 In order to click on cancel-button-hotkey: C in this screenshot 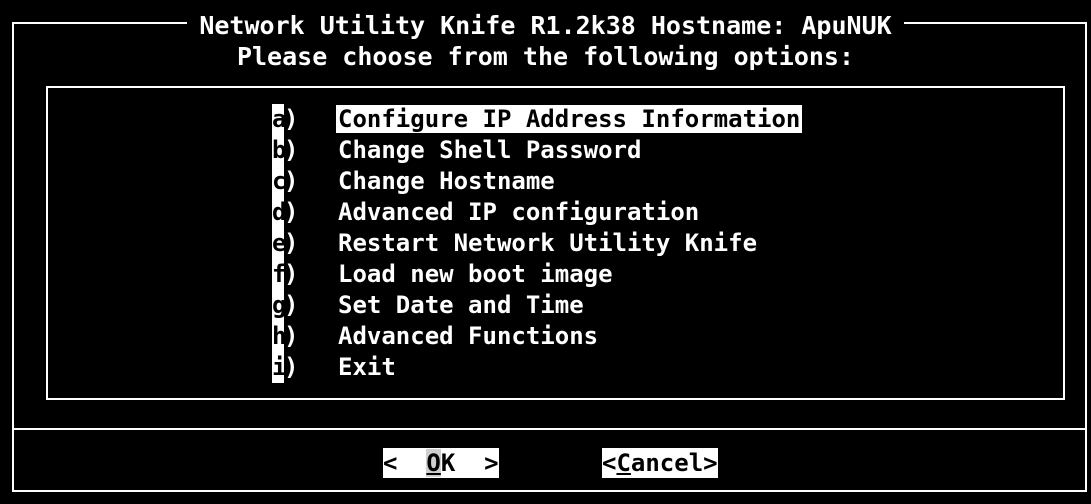, I will do `click(623, 463)`.